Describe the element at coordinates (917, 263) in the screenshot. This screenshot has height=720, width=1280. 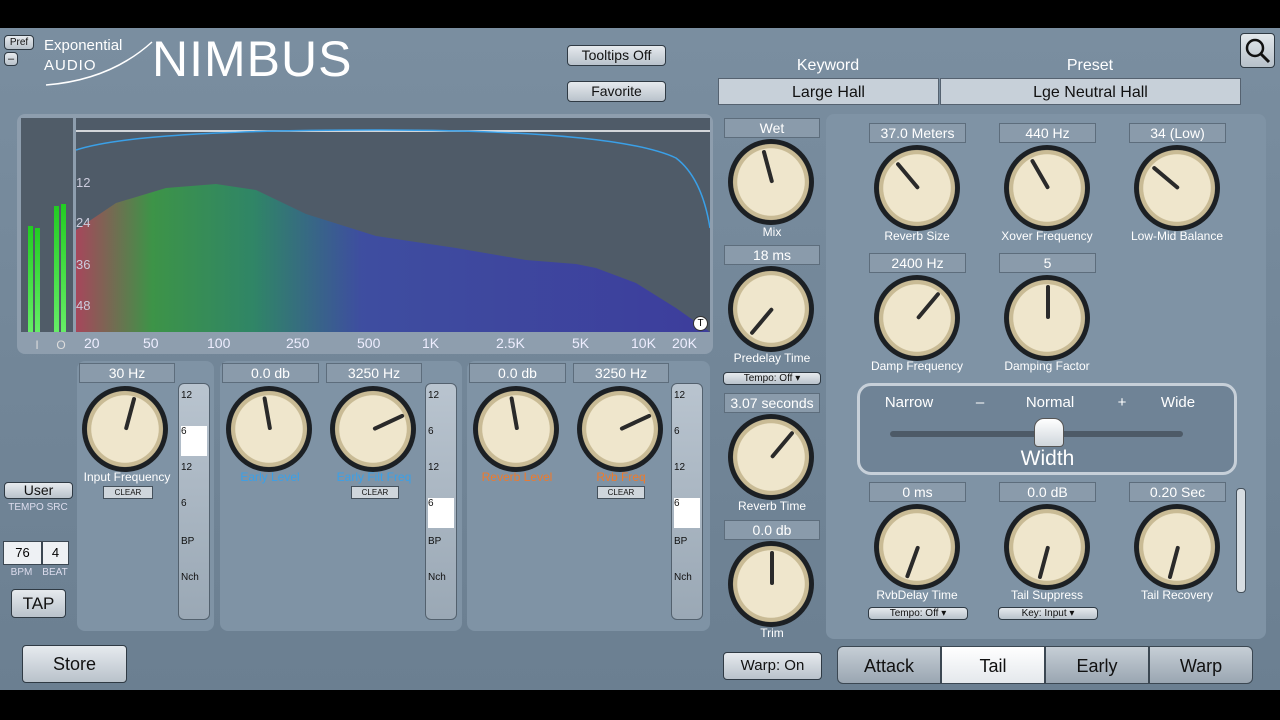
I see `damp-freq-field: 2400 Hz` at that location.